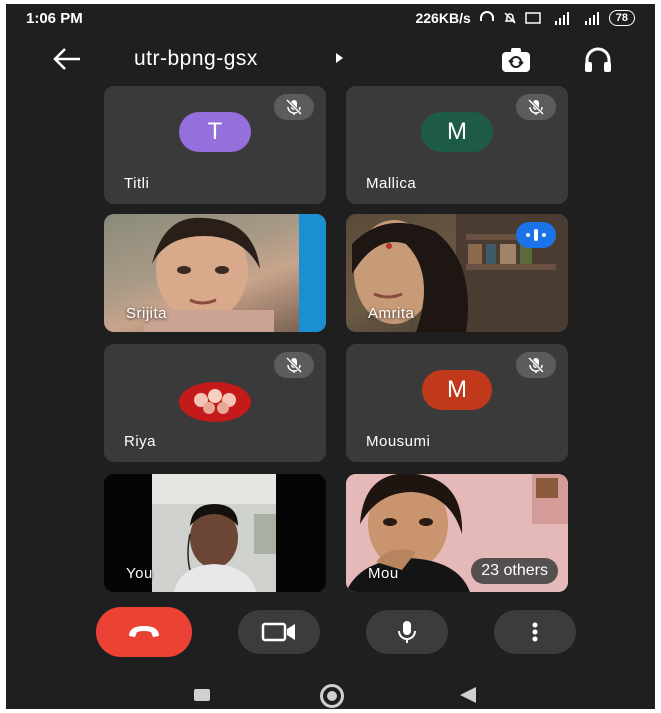  Describe the element at coordinates (510, 18) in the screenshot. I see `mute-bell-icon` at that location.